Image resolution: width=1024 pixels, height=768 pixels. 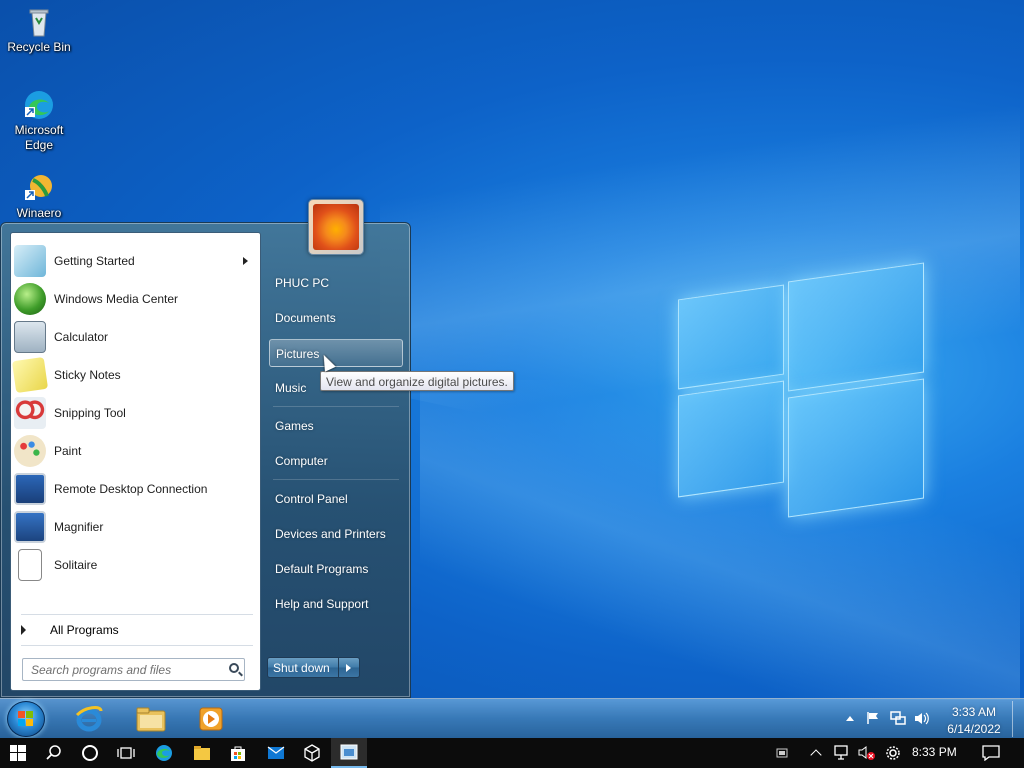 I want to click on program-label: Solitaire, so click(x=76, y=565).